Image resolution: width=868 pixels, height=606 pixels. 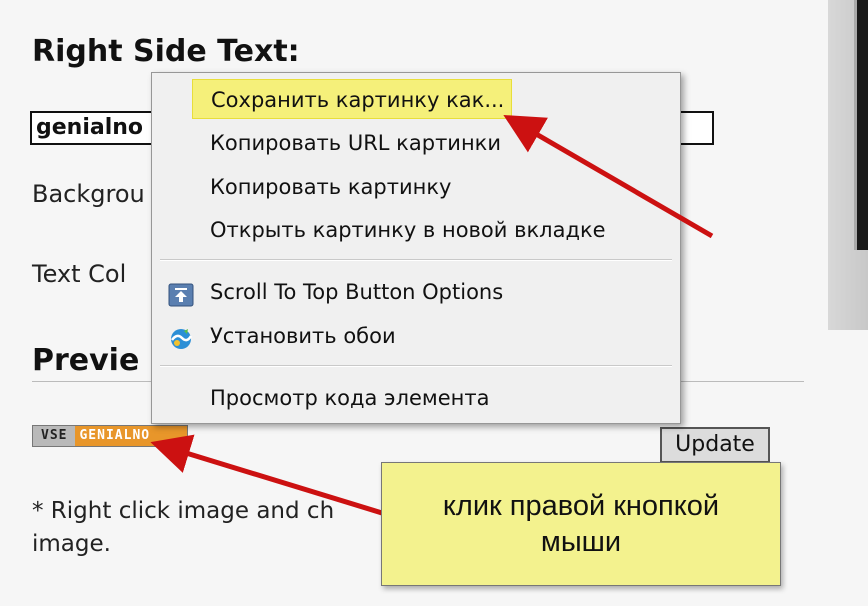 What do you see at coordinates (416, 187) in the screenshot?
I see `menu-item-copy-image: Копировать картинку` at bounding box center [416, 187].